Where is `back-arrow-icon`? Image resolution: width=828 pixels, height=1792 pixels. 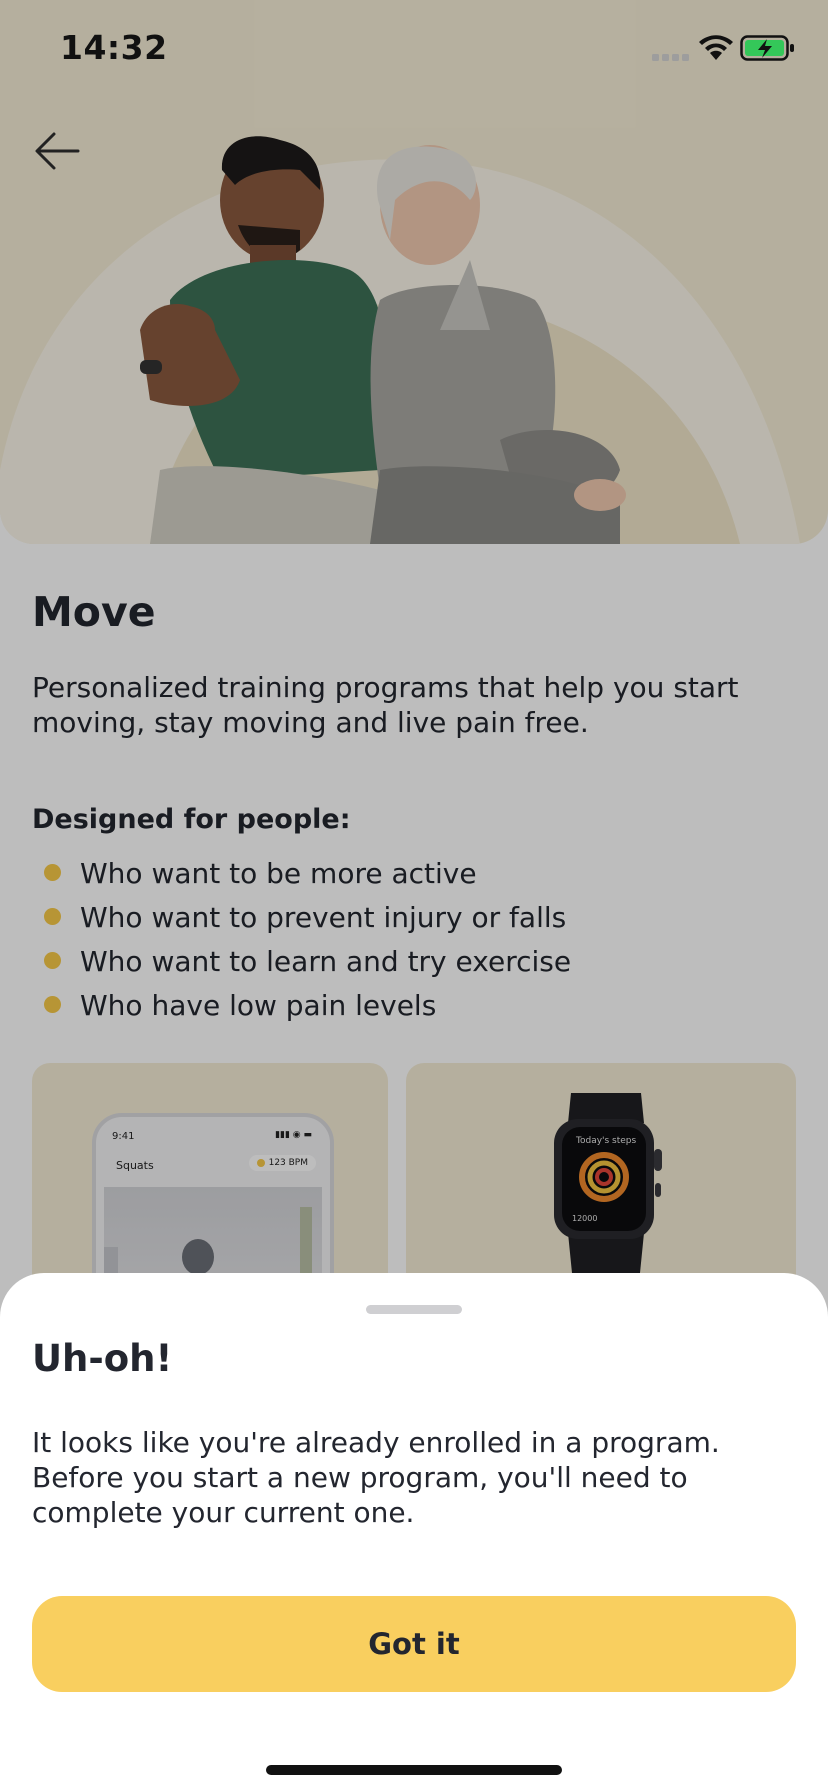
back-arrow-icon is located at coordinates (57, 151).